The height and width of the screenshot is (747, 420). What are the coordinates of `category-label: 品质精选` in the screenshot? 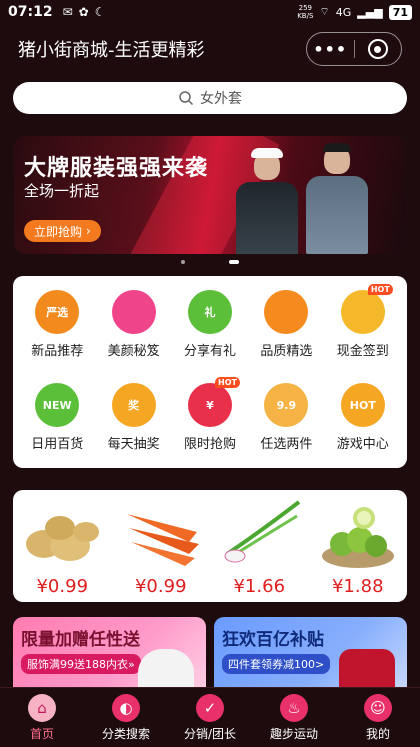 It's located at (286, 351).